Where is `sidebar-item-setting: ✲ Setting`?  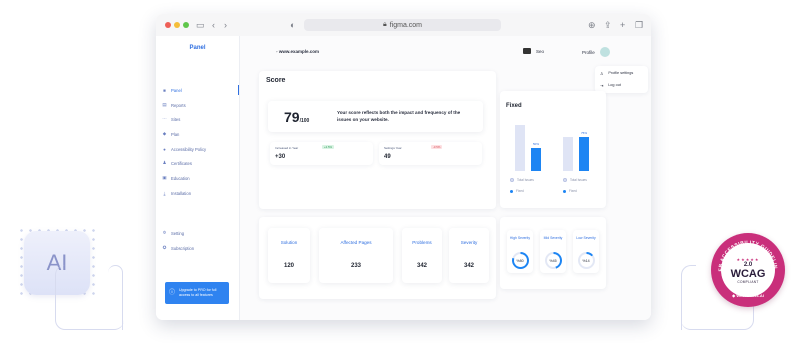
sidebar-item-setting: ✲ Setting is located at coordinates (200, 233).